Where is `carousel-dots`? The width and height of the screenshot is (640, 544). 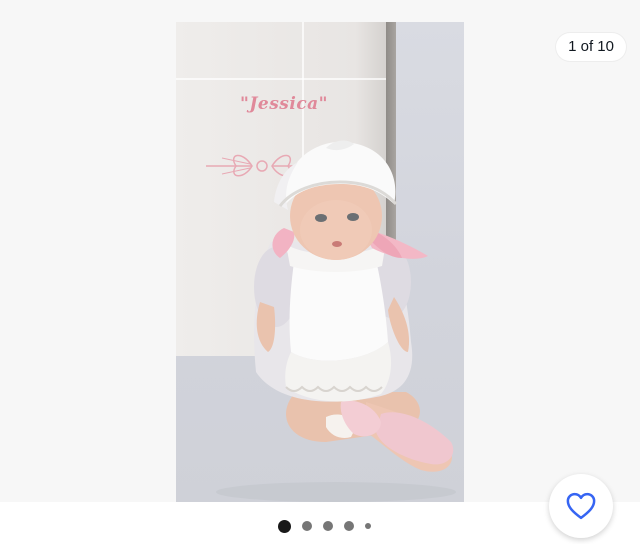 carousel-dots is located at coordinates (320, 526).